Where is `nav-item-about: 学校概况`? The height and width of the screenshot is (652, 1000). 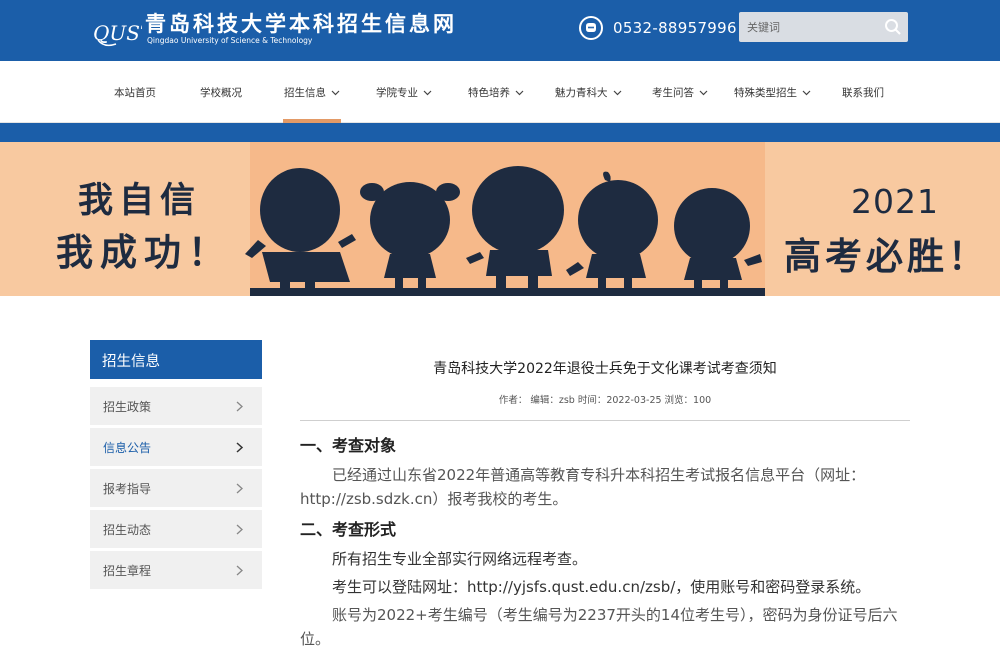
nav-item-about: 学校概况 is located at coordinates (221, 92).